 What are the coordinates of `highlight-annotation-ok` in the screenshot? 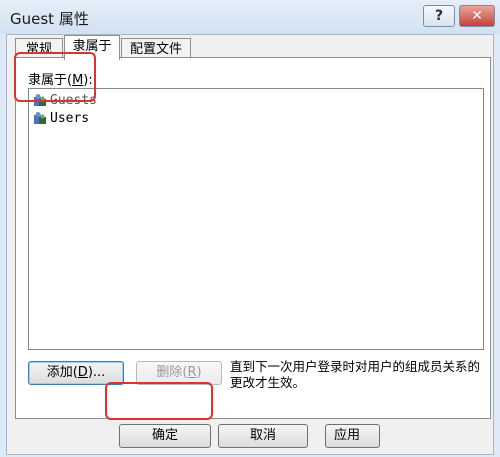 It's located at (159, 401).